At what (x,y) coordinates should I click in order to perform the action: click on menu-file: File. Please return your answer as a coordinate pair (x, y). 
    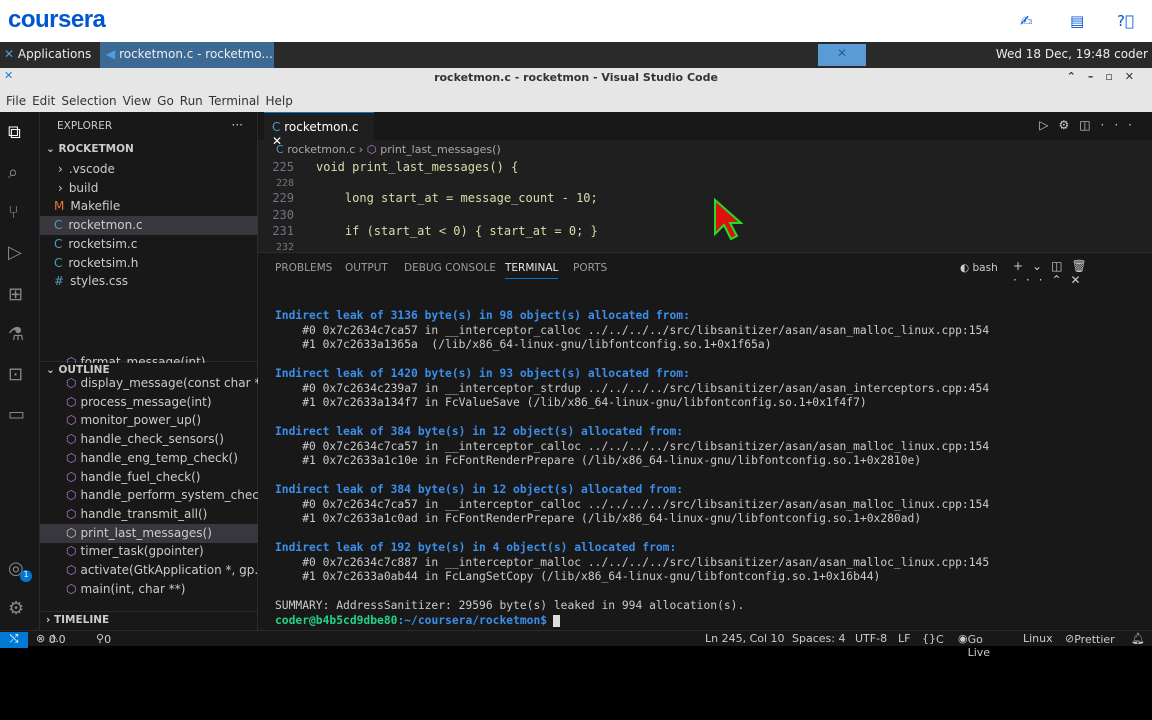
    Looking at the image, I should click on (16, 101).